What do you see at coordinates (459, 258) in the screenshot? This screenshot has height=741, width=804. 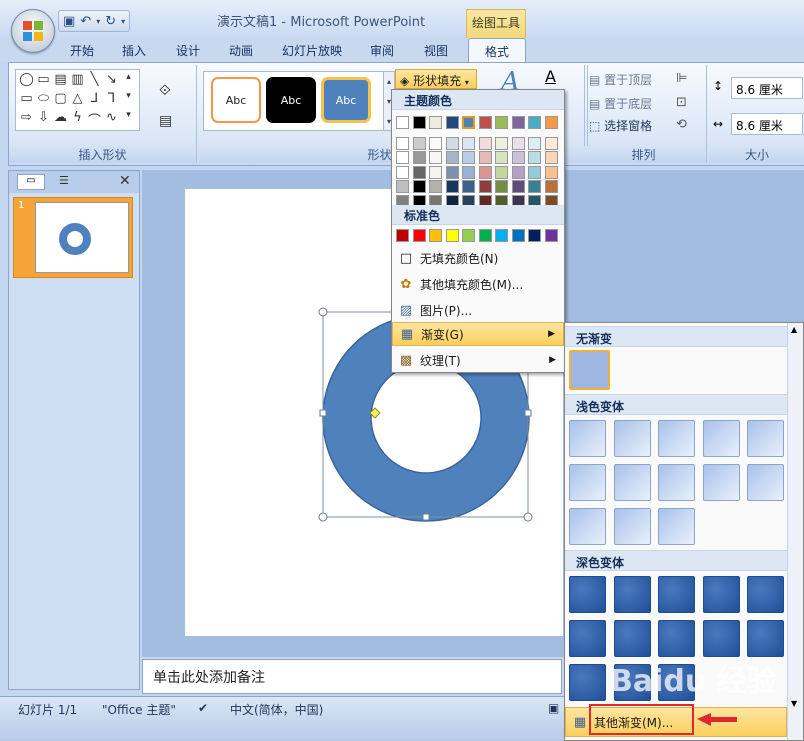 I see `no-fill-label: 无填充颜色(N)` at bounding box center [459, 258].